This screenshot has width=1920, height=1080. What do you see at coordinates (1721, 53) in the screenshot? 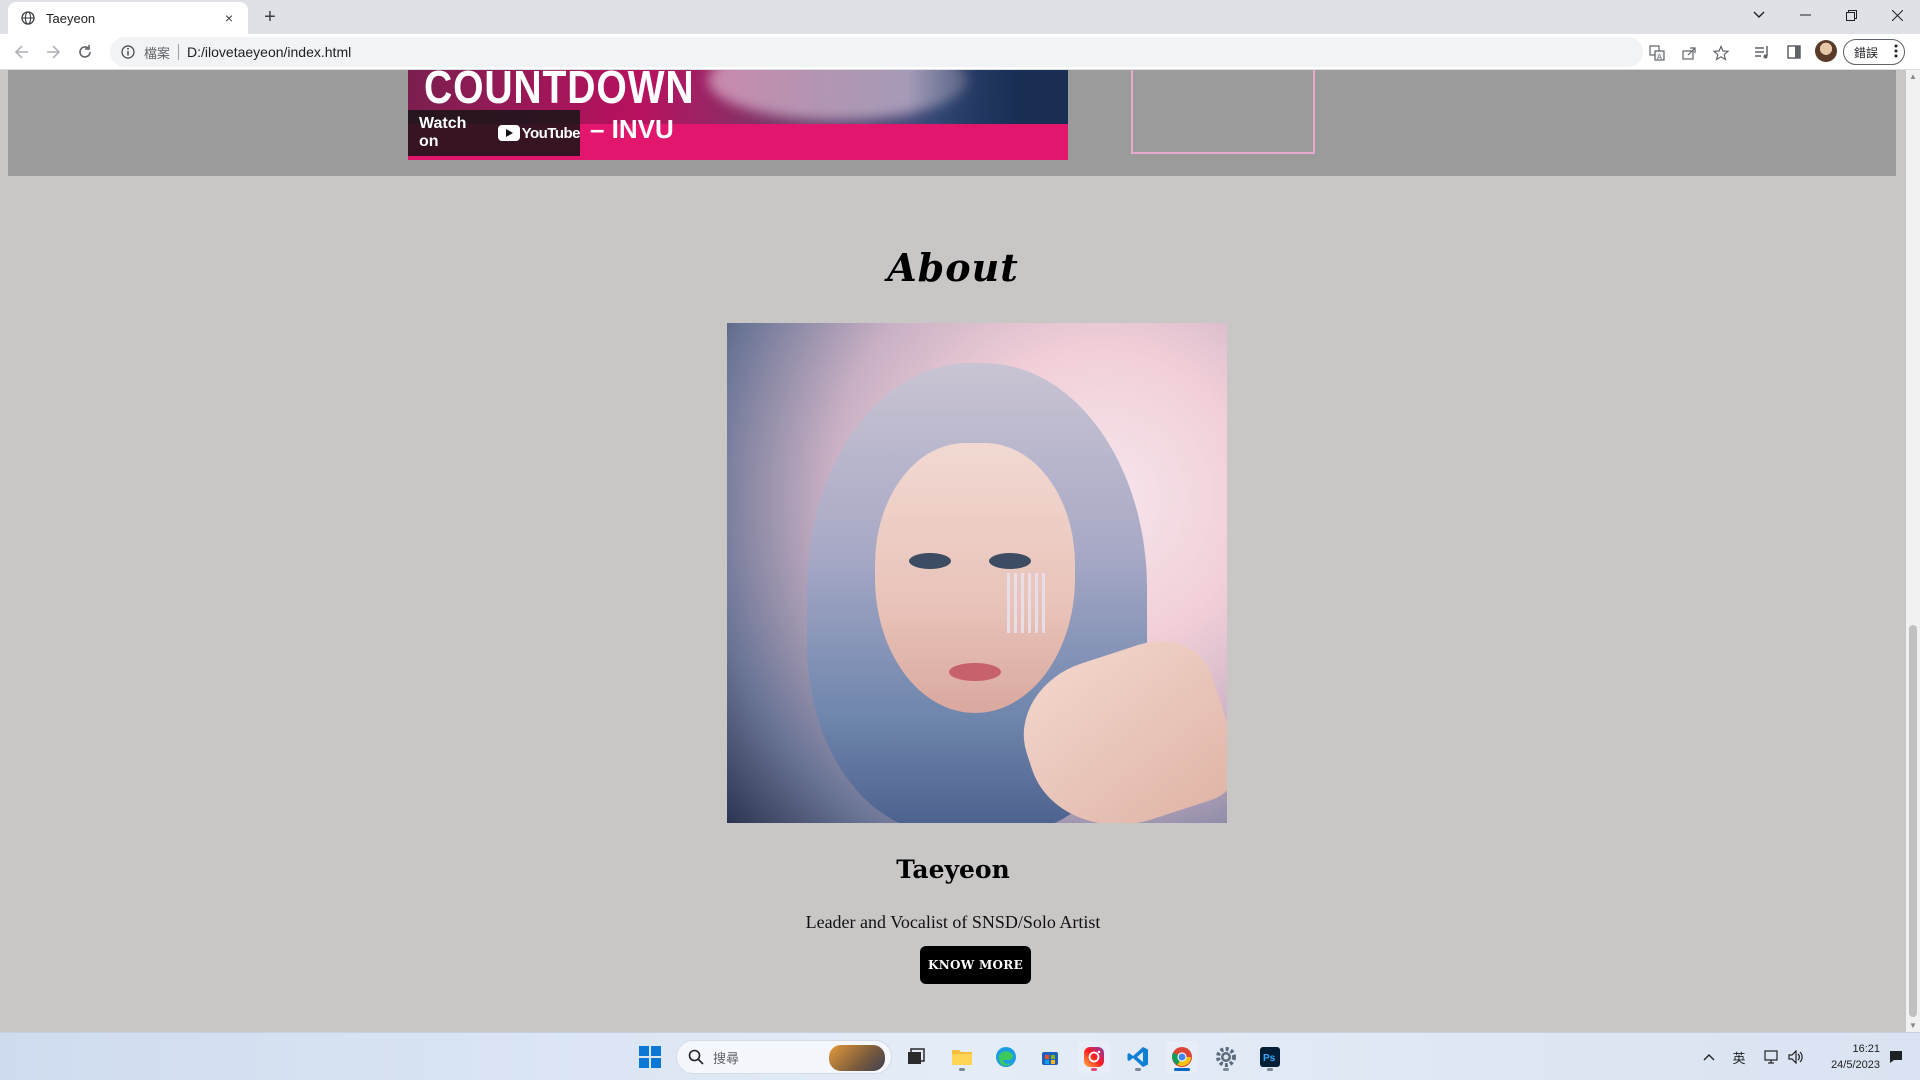
I see `star-icon` at bounding box center [1721, 53].